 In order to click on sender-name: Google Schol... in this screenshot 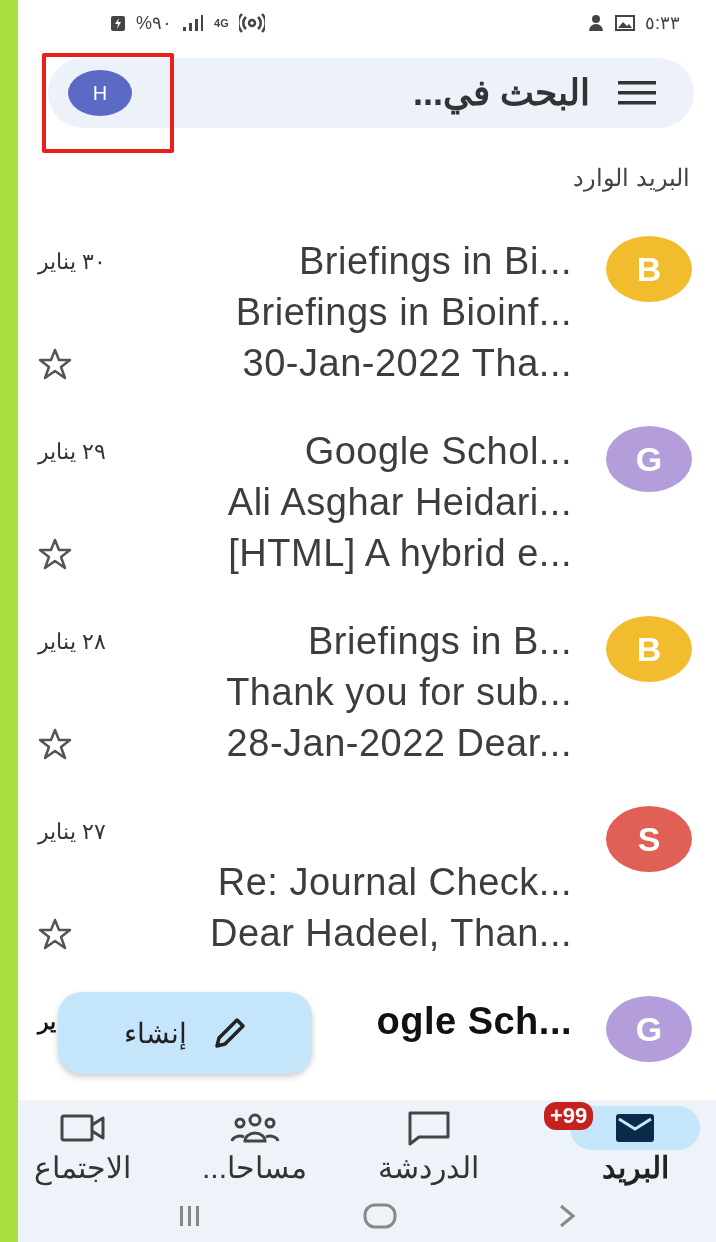, I will do `click(438, 451)`.